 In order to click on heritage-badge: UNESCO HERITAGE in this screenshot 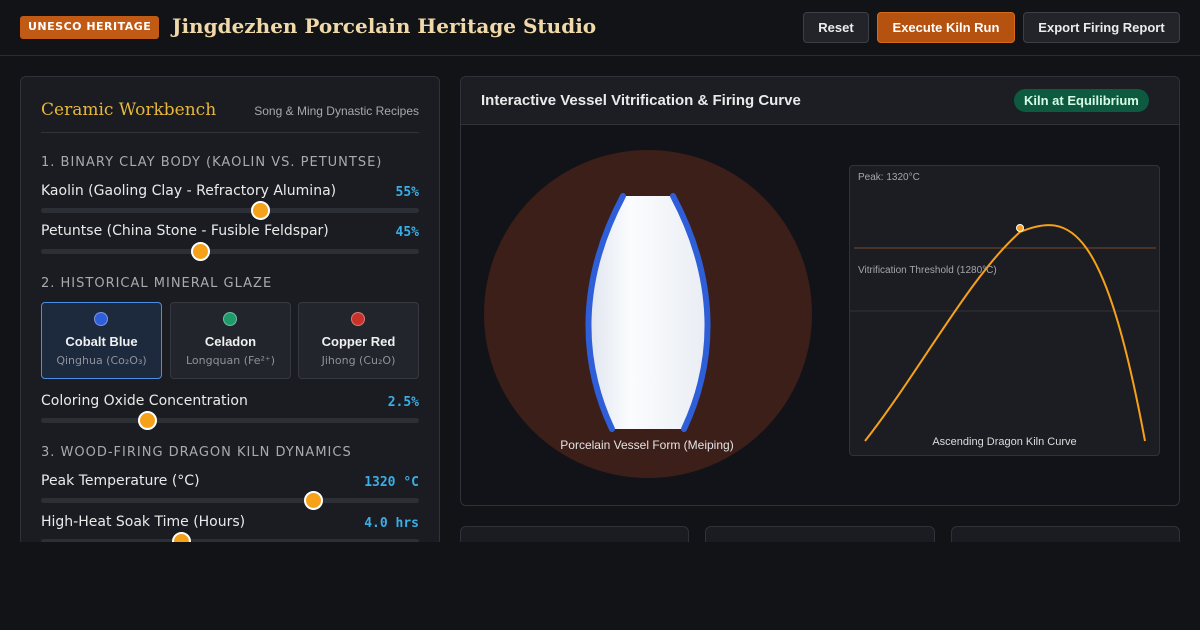, I will do `click(90, 27)`.